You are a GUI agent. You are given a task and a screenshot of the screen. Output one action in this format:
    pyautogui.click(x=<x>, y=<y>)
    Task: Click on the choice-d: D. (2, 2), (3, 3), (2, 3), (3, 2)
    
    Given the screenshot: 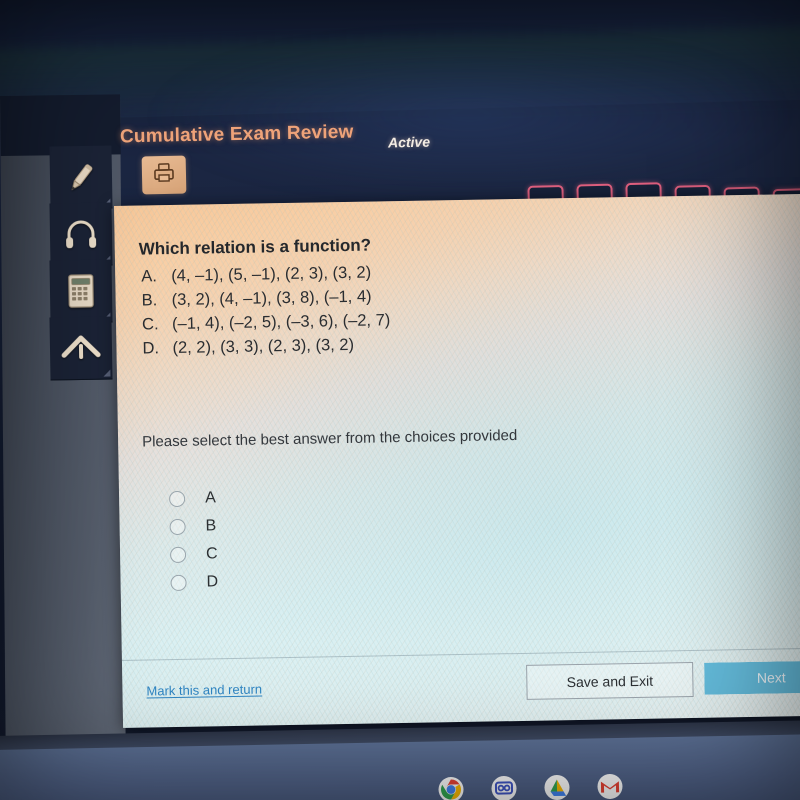 What is the action you would take?
    pyautogui.click(x=248, y=347)
    